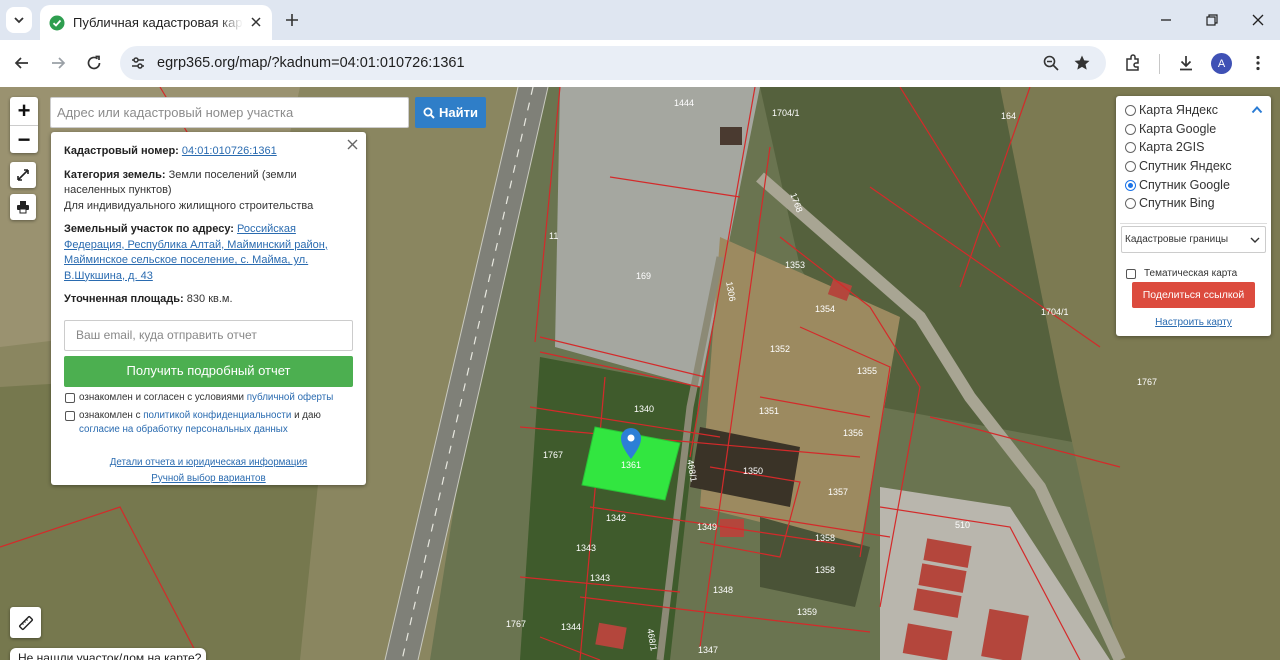 Image resolution: width=1280 pixels, height=660 pixels. What do you see at coordinates (825, 309) in the screenshot?
I see `parcel-label: 1354` at bounding box center [825, 309].